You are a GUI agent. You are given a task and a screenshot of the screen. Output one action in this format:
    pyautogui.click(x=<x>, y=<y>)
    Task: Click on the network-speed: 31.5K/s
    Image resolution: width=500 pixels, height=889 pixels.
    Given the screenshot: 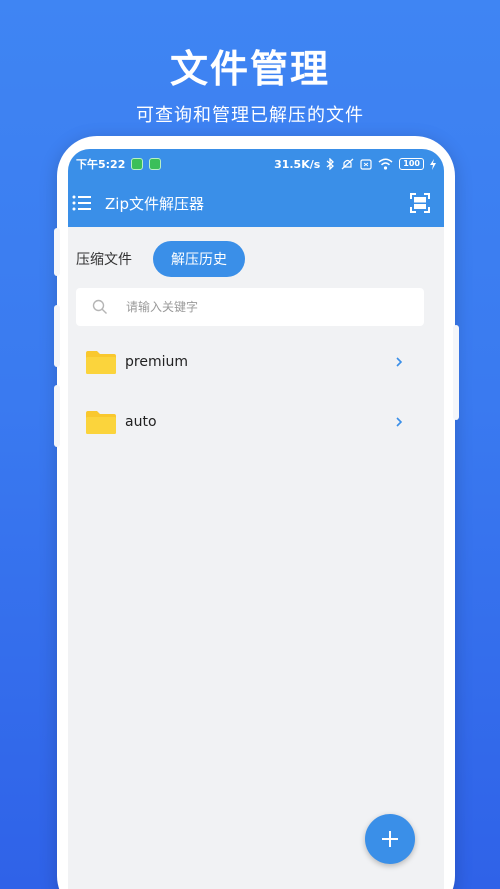 What is the action you would take?
    pyautogui.click(x=297, y=164)
    